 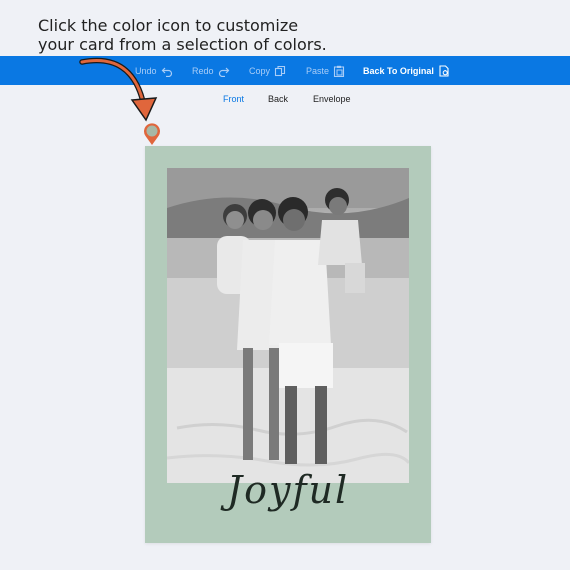 I want to click on copy-label: Copy, so click(x=260, y=70).